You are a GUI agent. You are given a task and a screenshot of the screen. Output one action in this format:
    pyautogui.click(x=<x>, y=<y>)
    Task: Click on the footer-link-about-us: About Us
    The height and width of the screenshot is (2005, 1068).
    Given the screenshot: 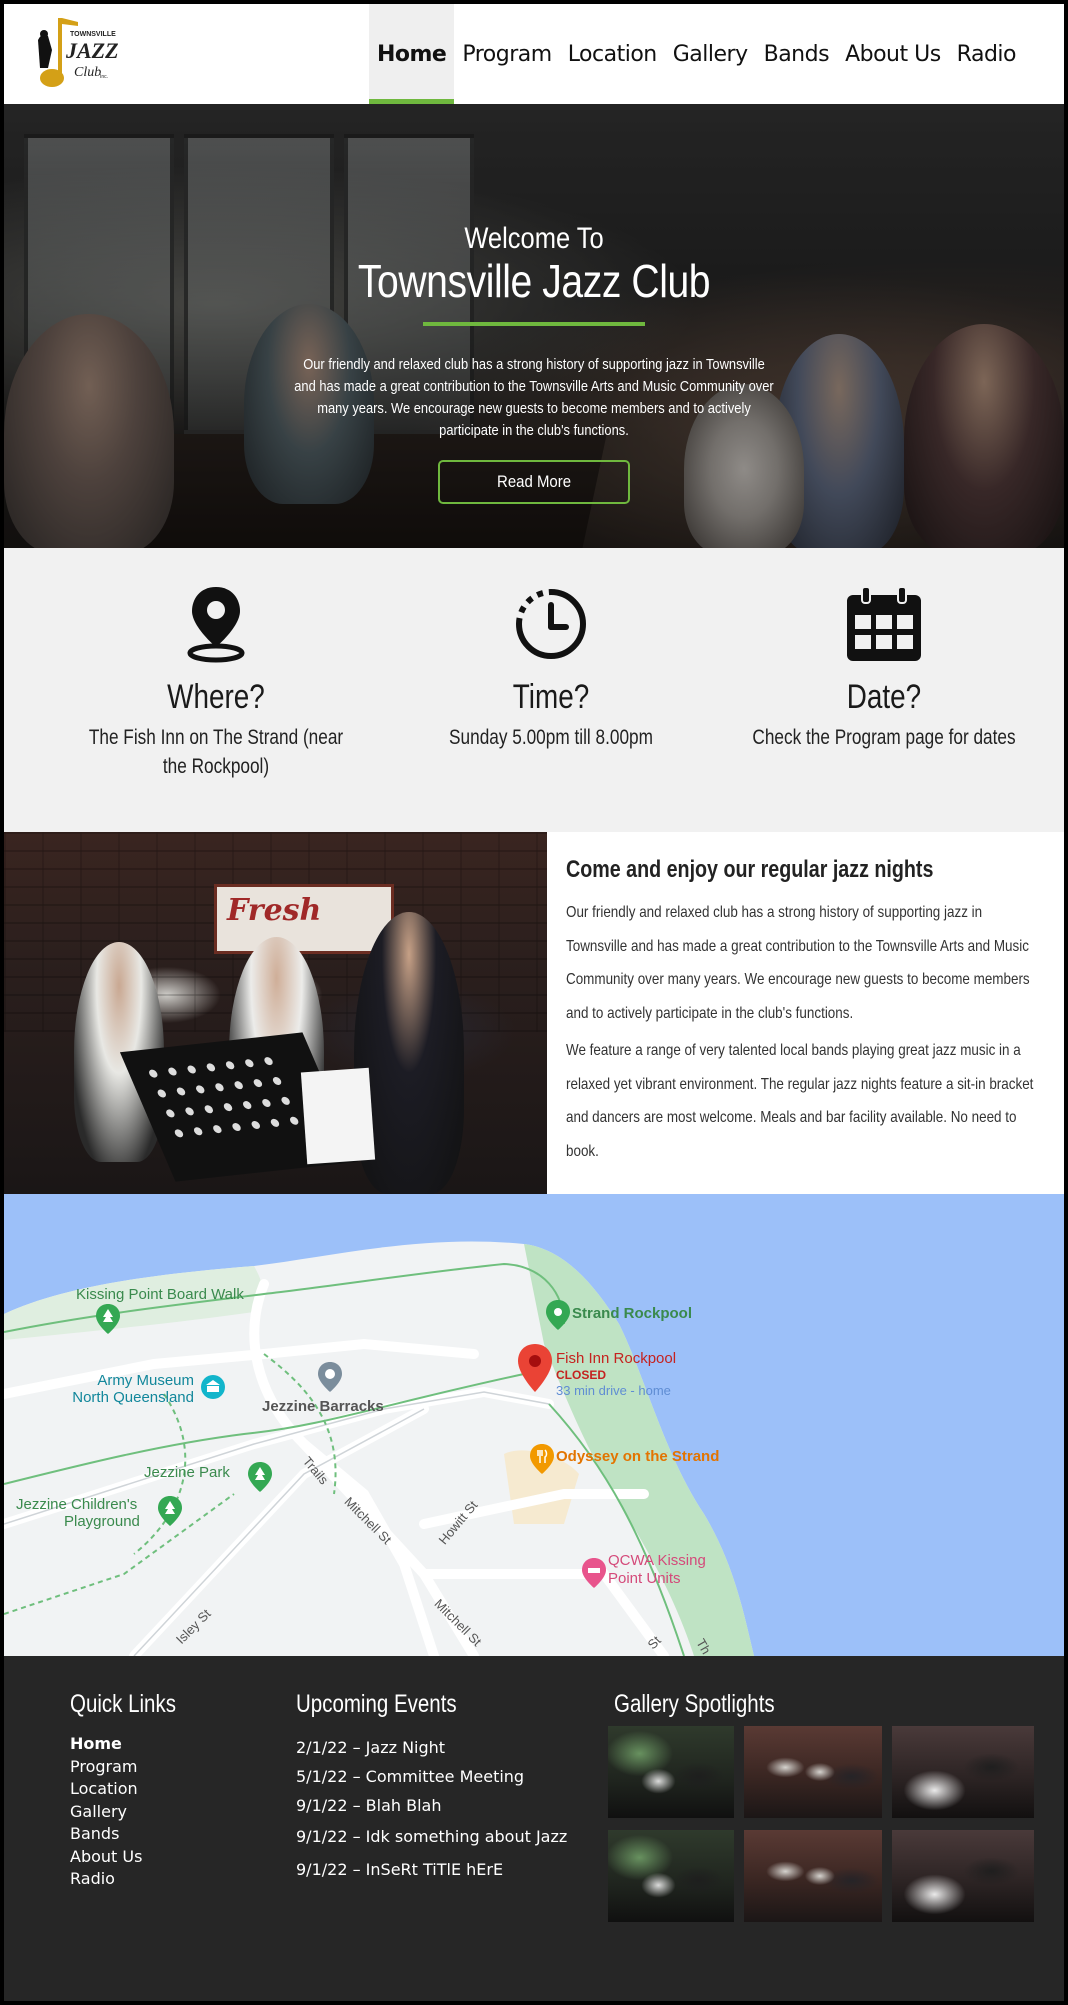 What is the action you would take?
    pyautogui.click(x=134, y=1857)
    